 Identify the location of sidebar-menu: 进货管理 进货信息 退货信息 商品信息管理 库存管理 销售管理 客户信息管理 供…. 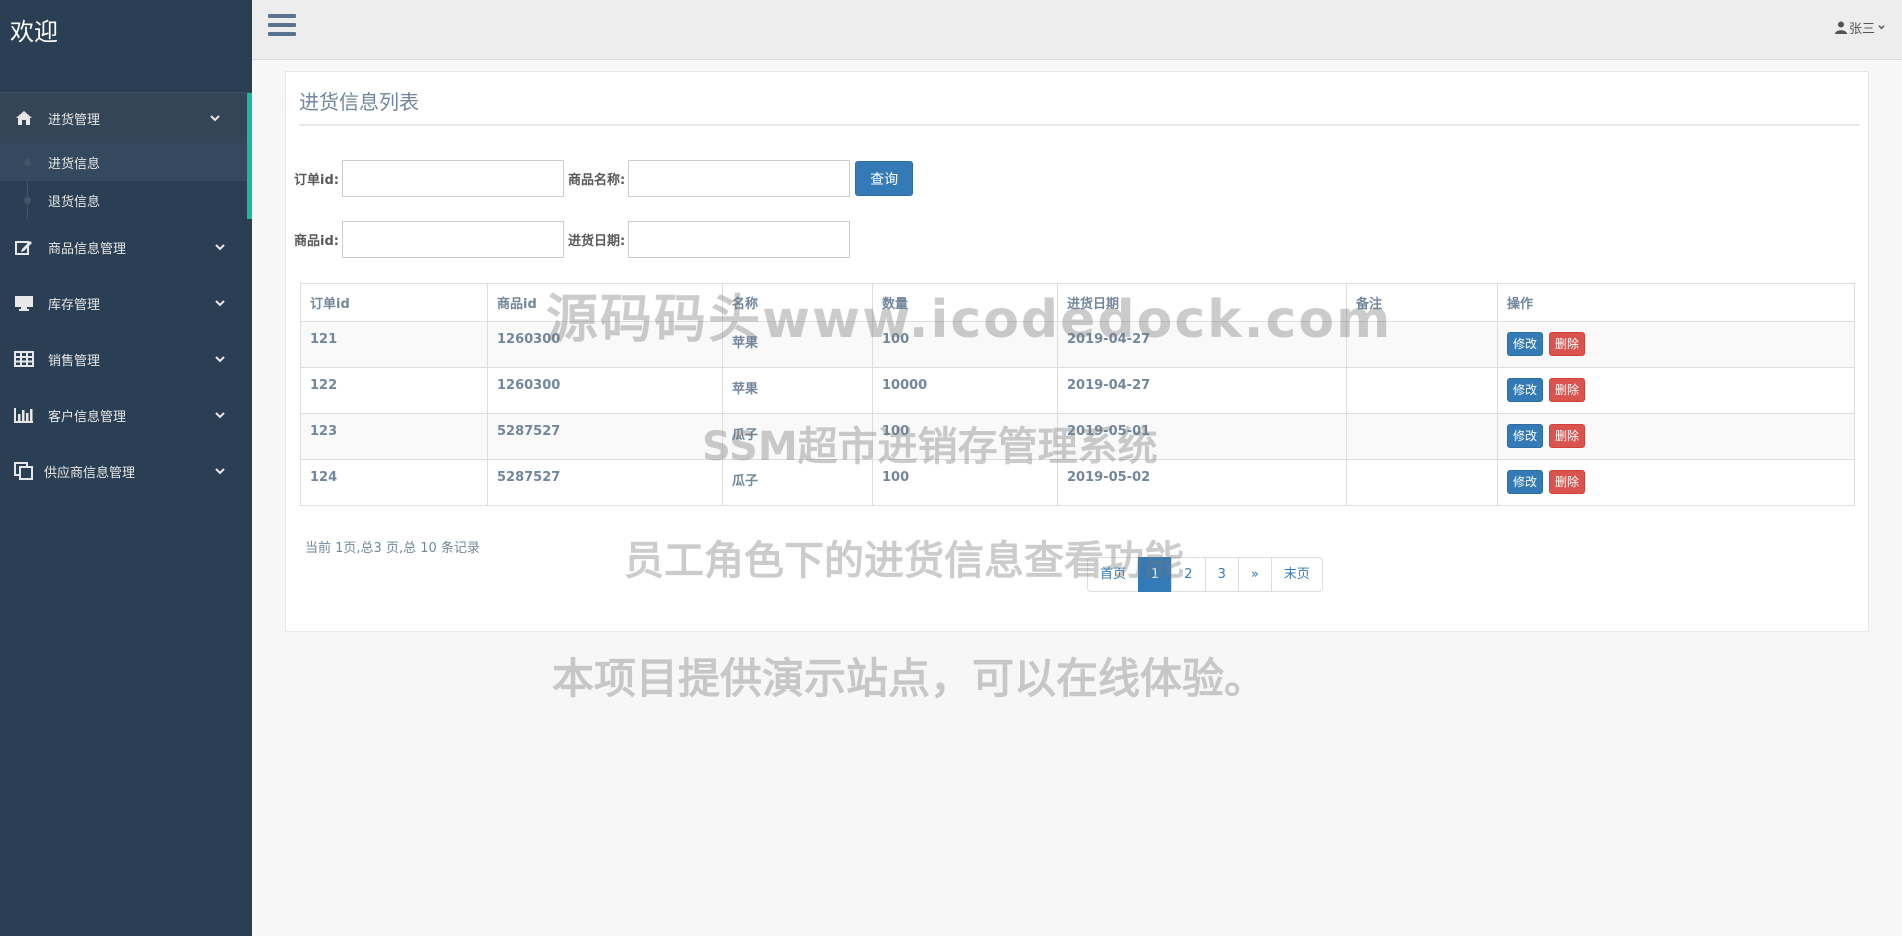
(126, 295).